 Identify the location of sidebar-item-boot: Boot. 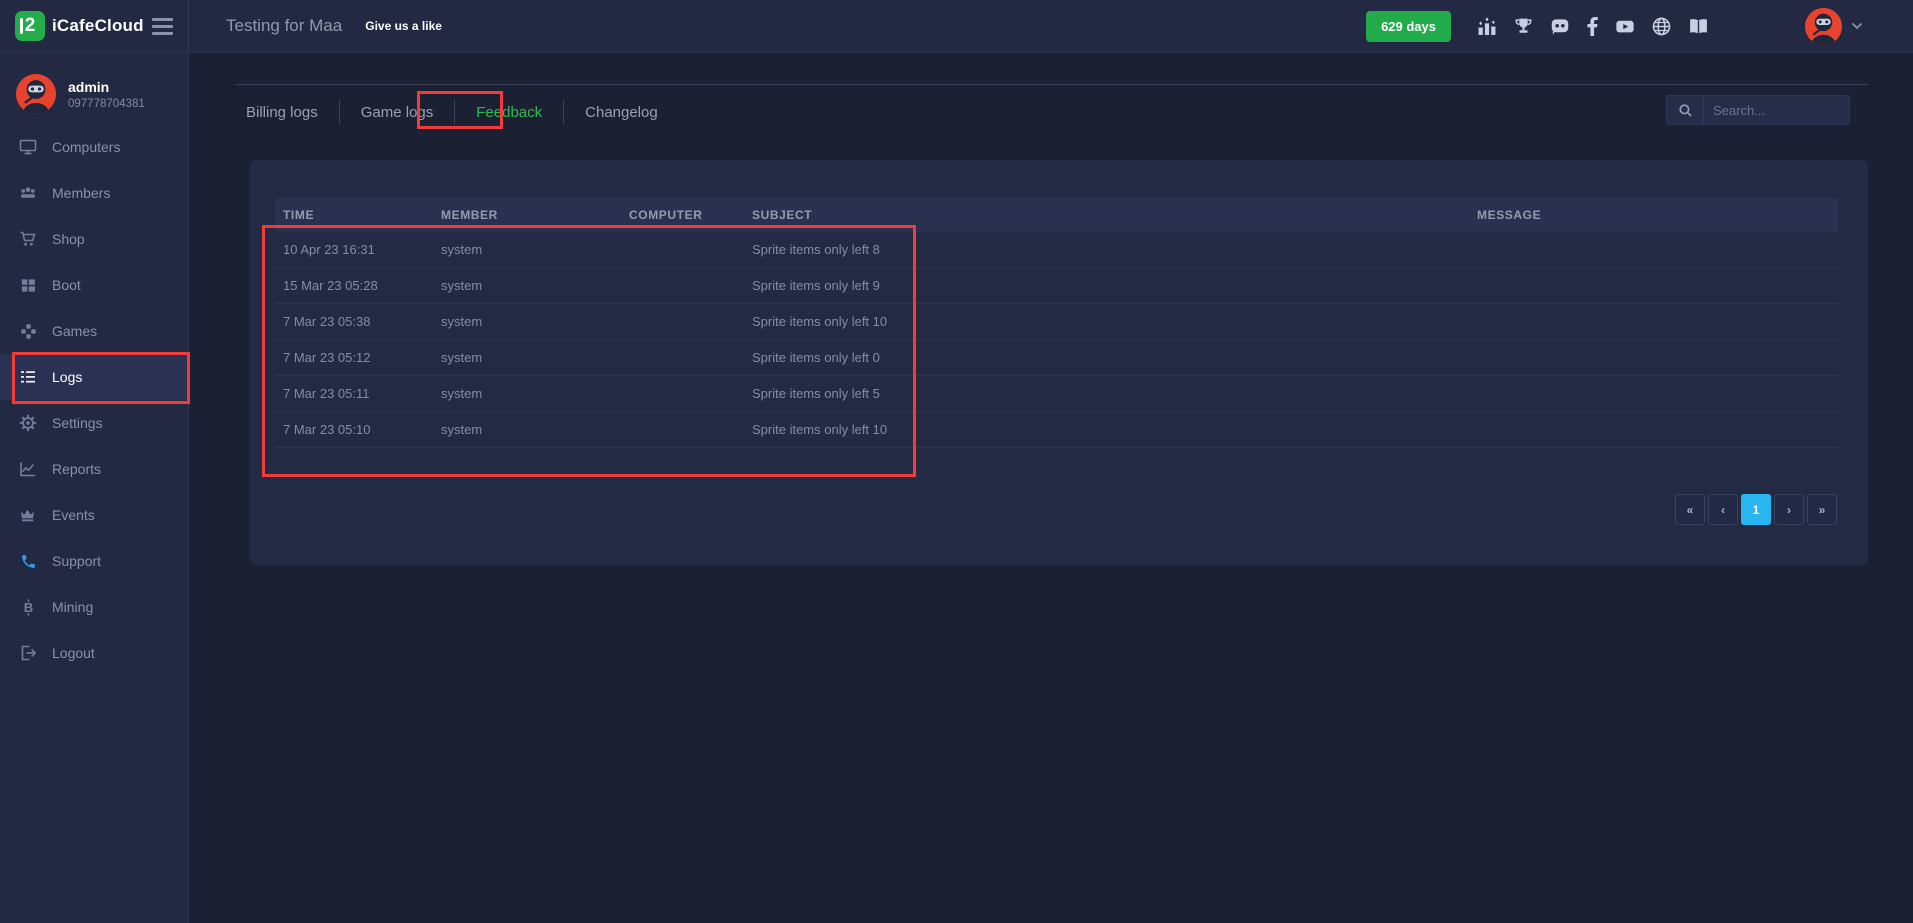
(94, 285).